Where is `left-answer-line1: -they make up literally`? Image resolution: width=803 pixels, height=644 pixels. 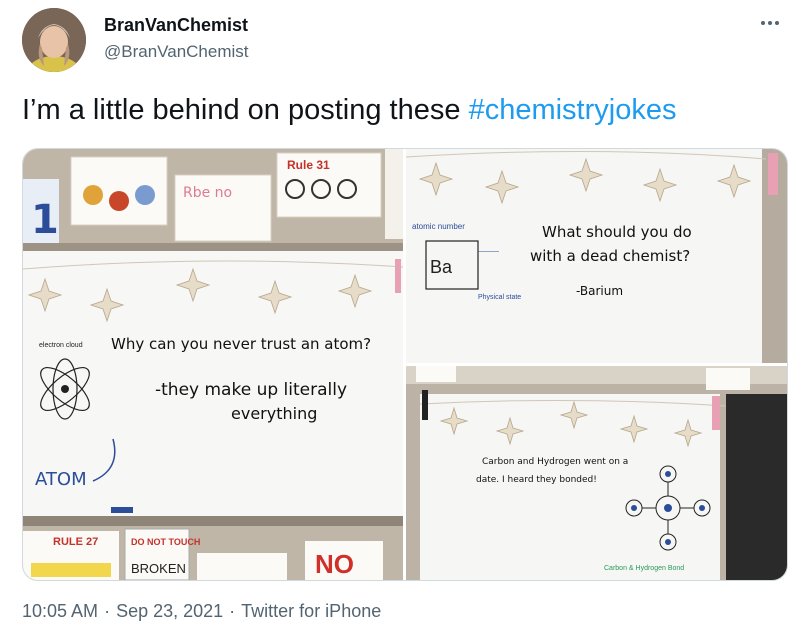
left-answer-line1: -they make up literally is located at coordinates (251, 390).